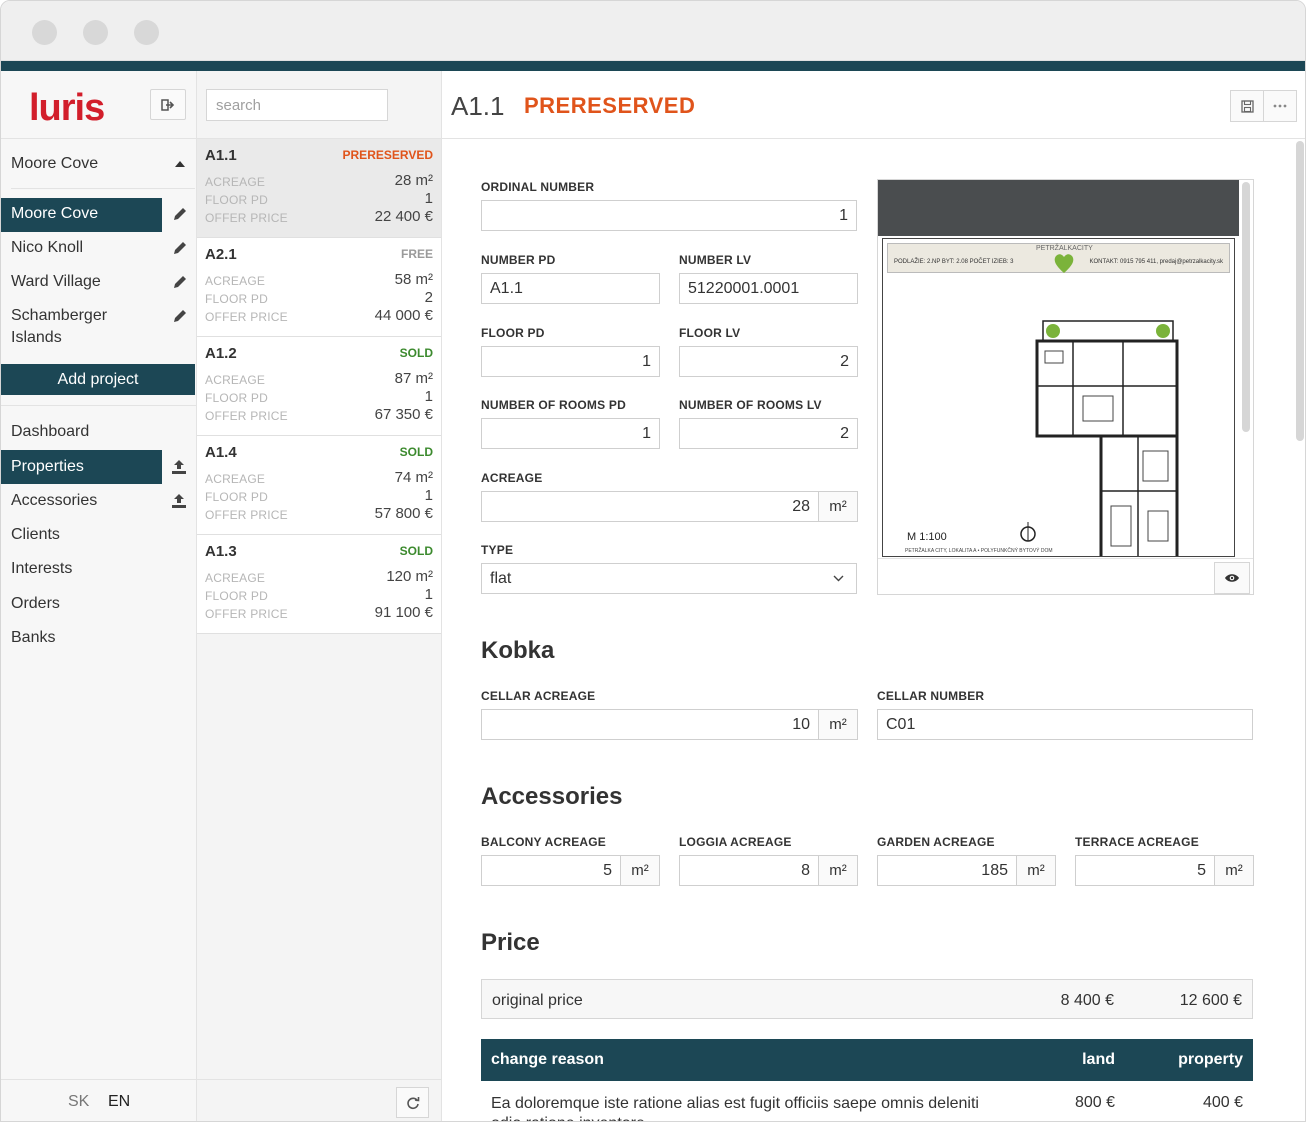 The image size is (1306, 1122). What do you see at coordinates (221, 155) in the screenshot?
I see `property-code: A1.1` at bounding box center [221, 155].